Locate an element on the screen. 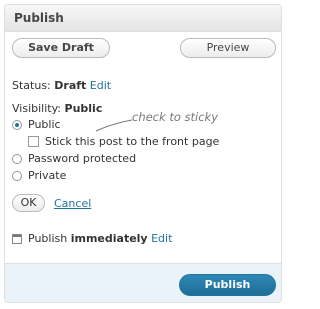  sticky-checkbox is located at coordinates (33, 141).